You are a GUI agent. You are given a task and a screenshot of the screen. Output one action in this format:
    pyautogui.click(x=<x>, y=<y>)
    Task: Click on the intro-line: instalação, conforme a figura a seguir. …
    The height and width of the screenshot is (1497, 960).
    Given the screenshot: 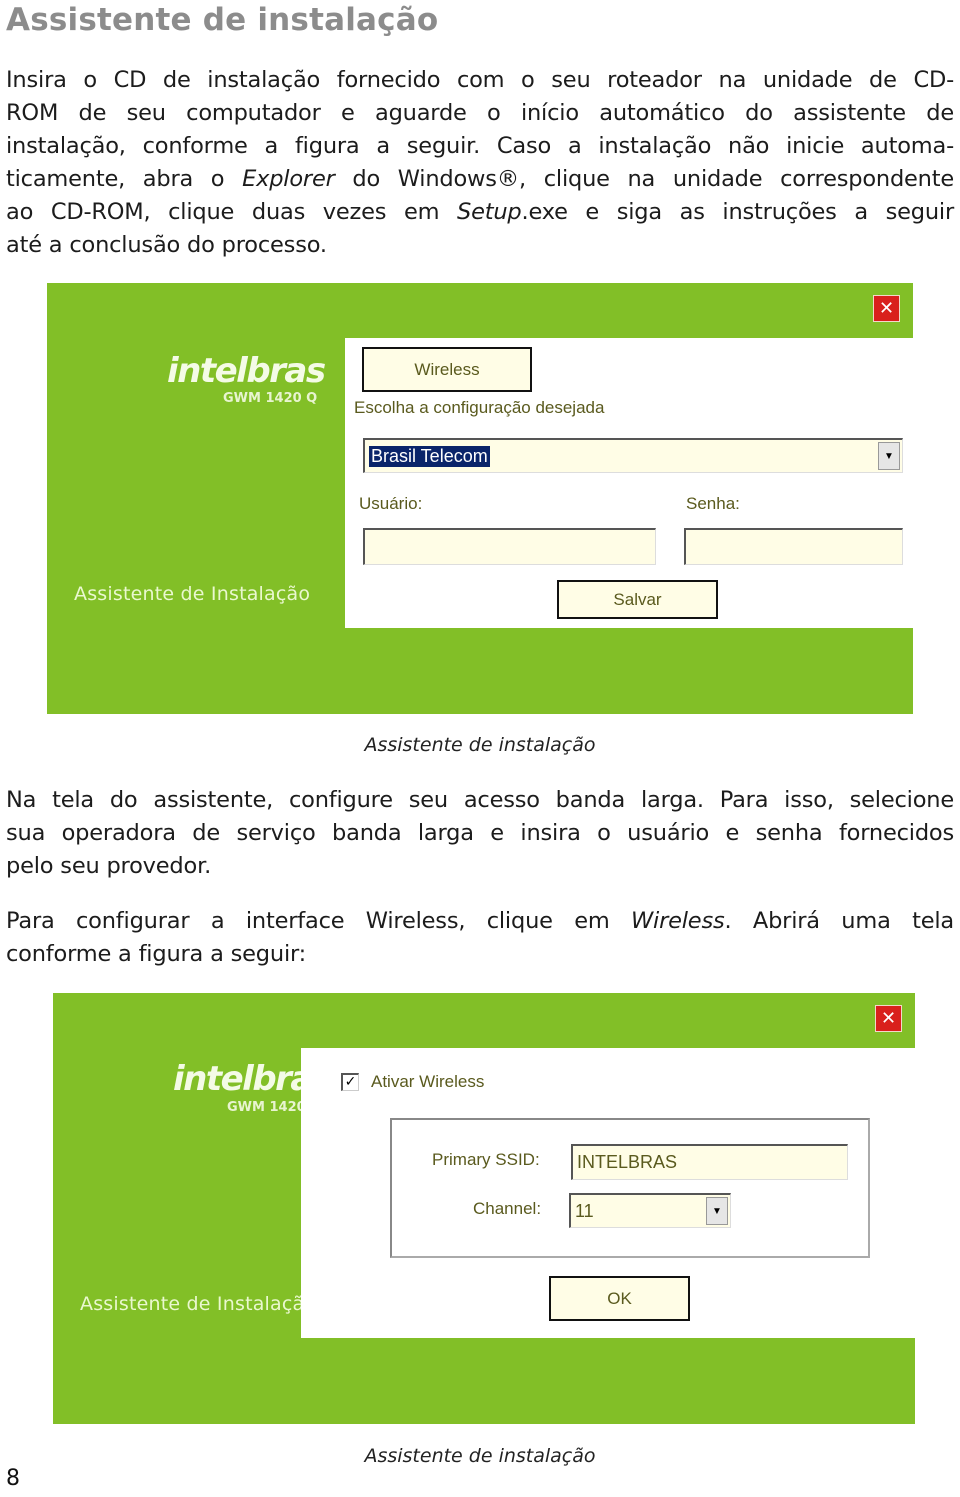 What is the action you would take?
    pyautogui.click(x=480, y=146)
    